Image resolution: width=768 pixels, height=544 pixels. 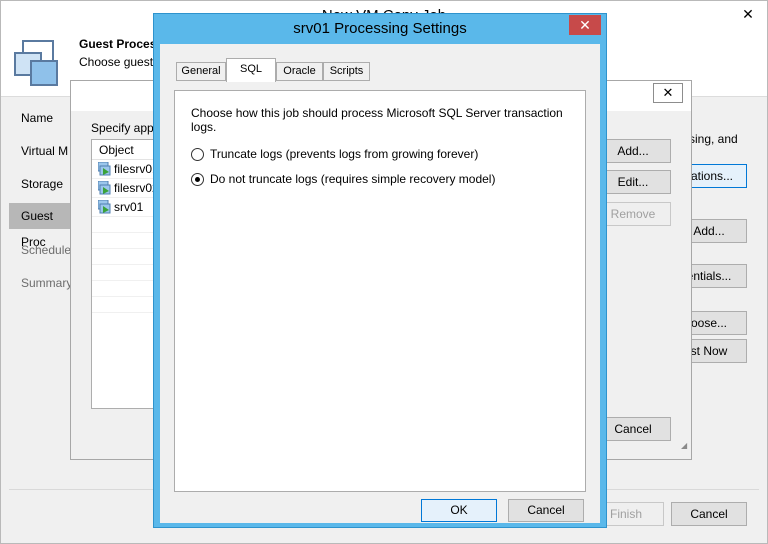 I want to click on mid-dialog-instruction: Specify appl, so click(x=124, y=128).